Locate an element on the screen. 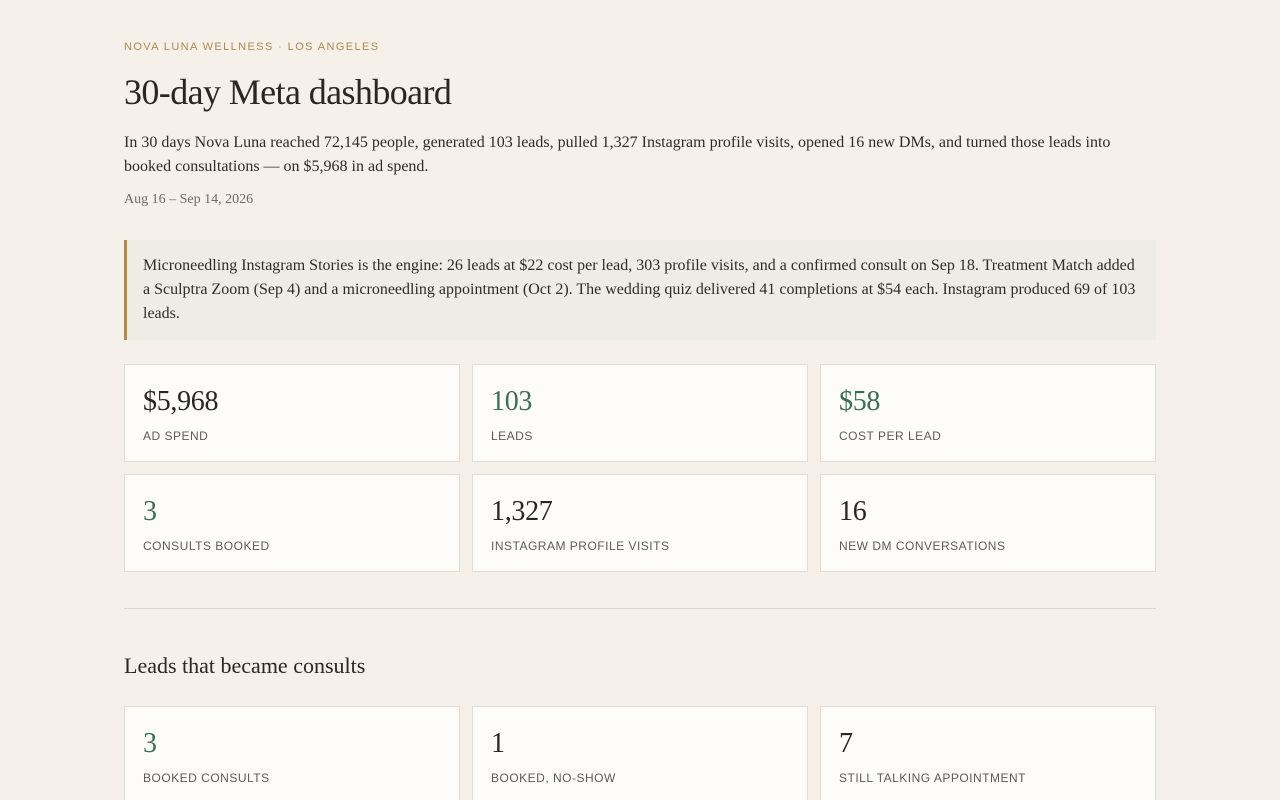 The image size is (1280, 800). kpi-card-consults-booked: 3 CONSULTS BOOKED is located at coordinates (292, 523).